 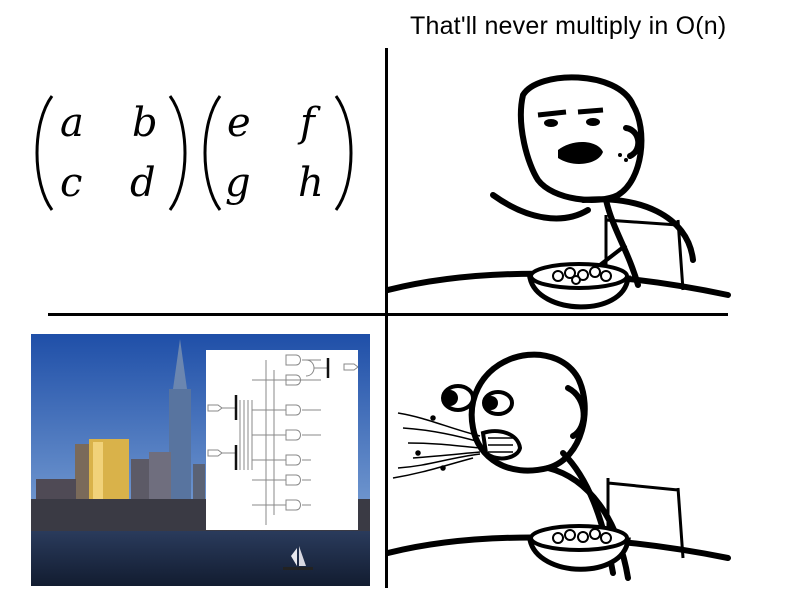 I want to click on arm-back, so click(x=638, y=229).